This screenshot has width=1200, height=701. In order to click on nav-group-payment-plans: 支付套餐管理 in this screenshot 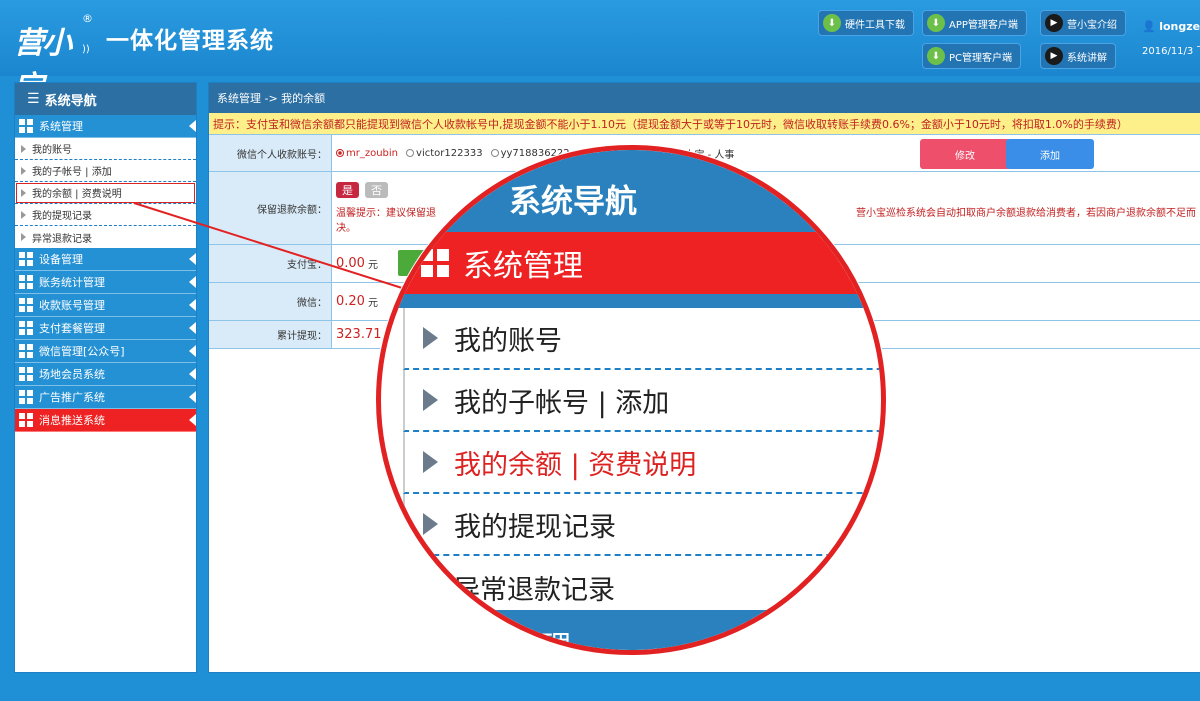, I will do `click(105, 328)`.